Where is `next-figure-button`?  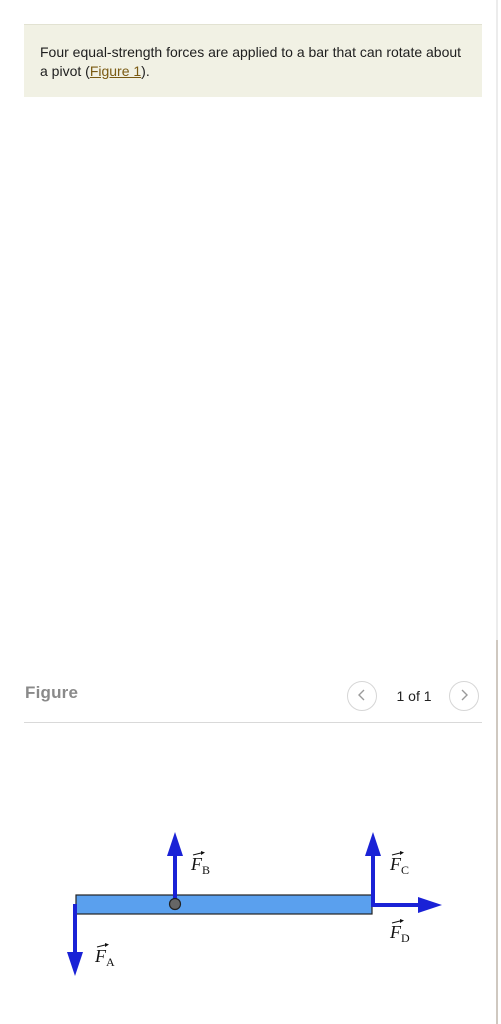 next-figure-button is located at coordinates (464, 696).